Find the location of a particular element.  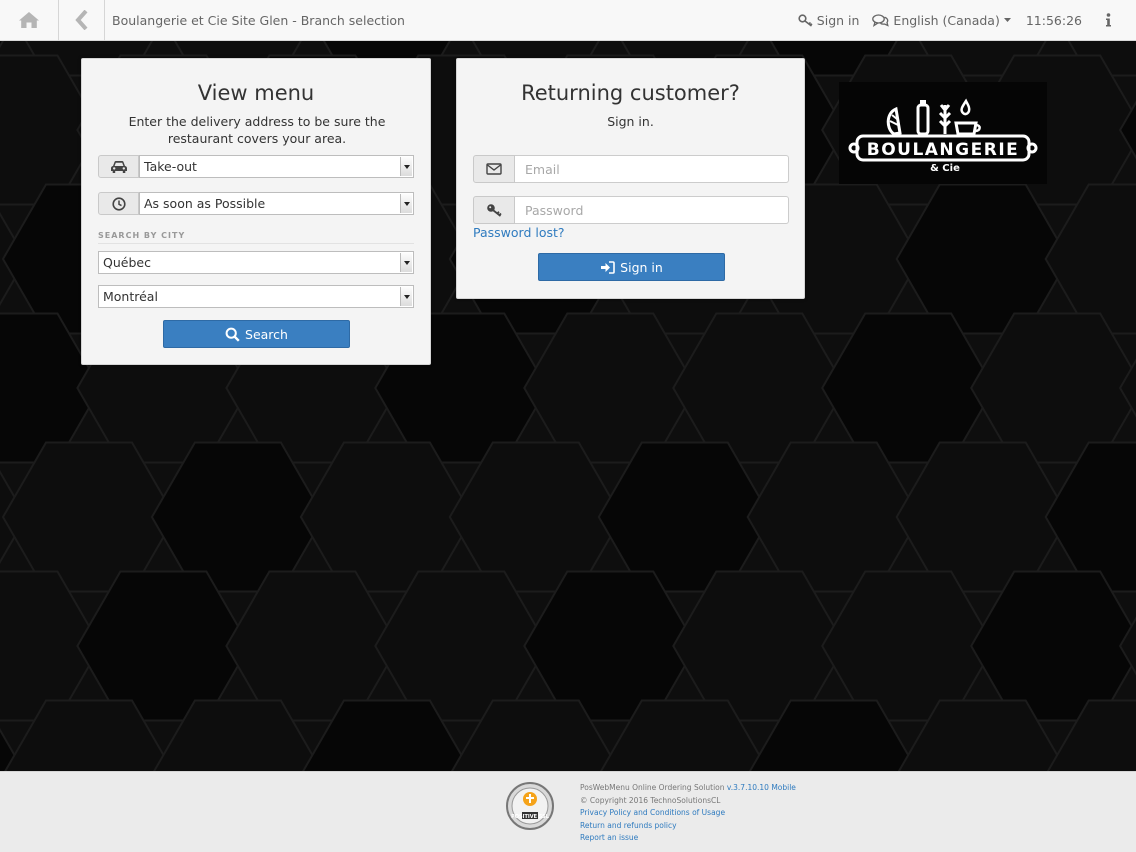

positive-ssl-badge: POSITIVE SSL is located at coordinates (530, 808).